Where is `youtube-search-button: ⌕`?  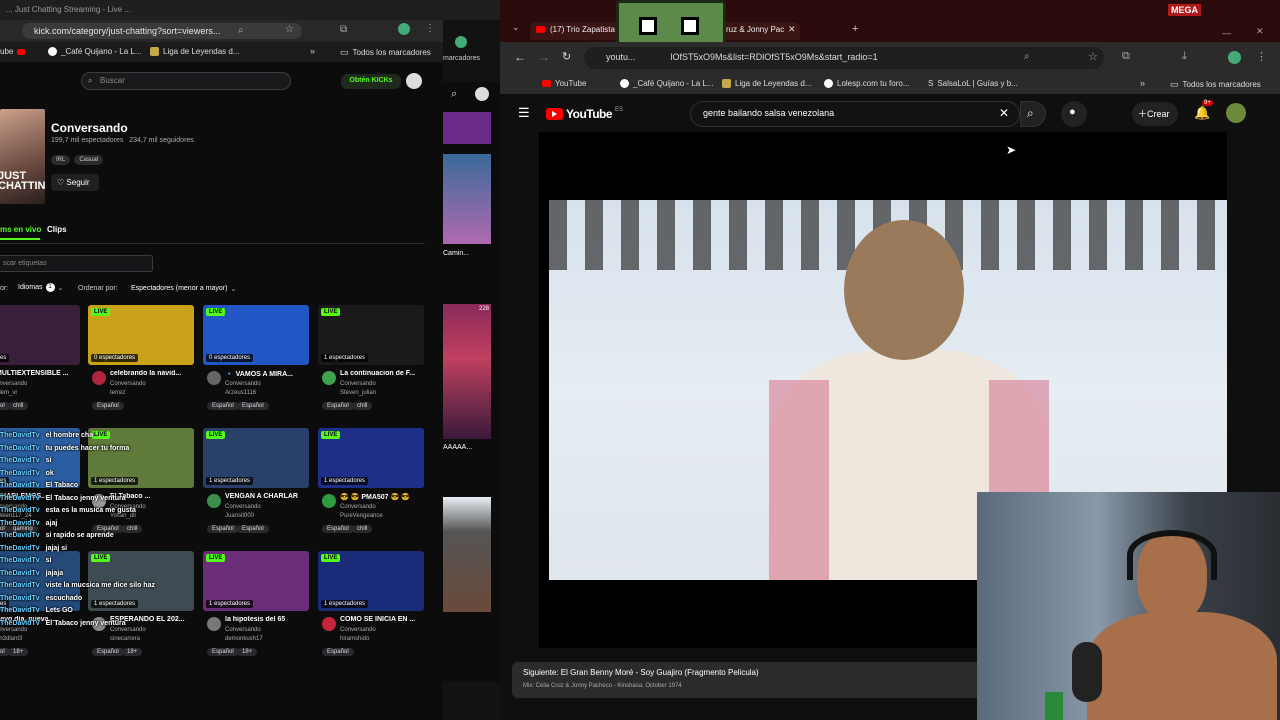 youtube-search-button: ⌕ is located at coordinates (1033, 114).